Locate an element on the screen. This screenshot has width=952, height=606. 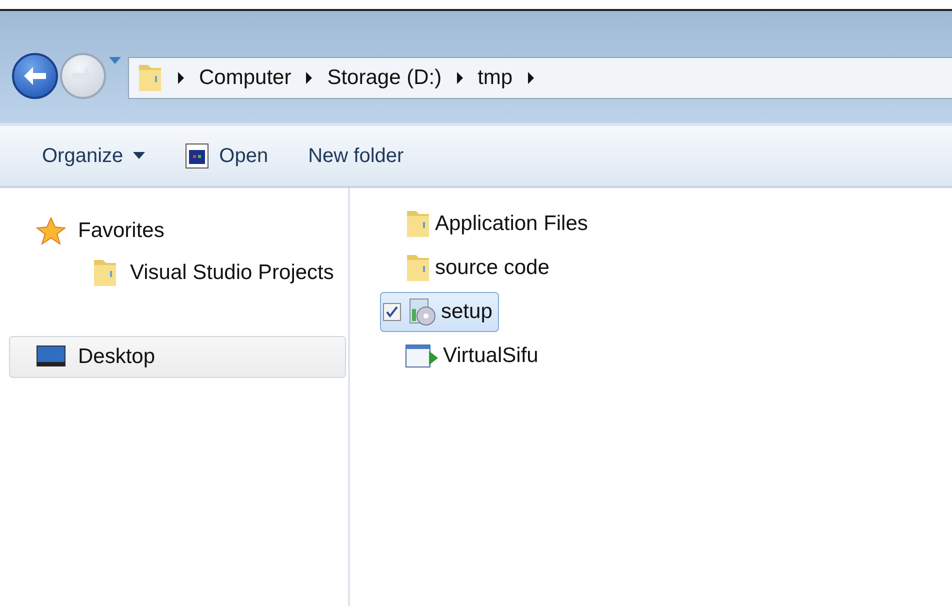
star-icon is located at coordinates (51, 231).